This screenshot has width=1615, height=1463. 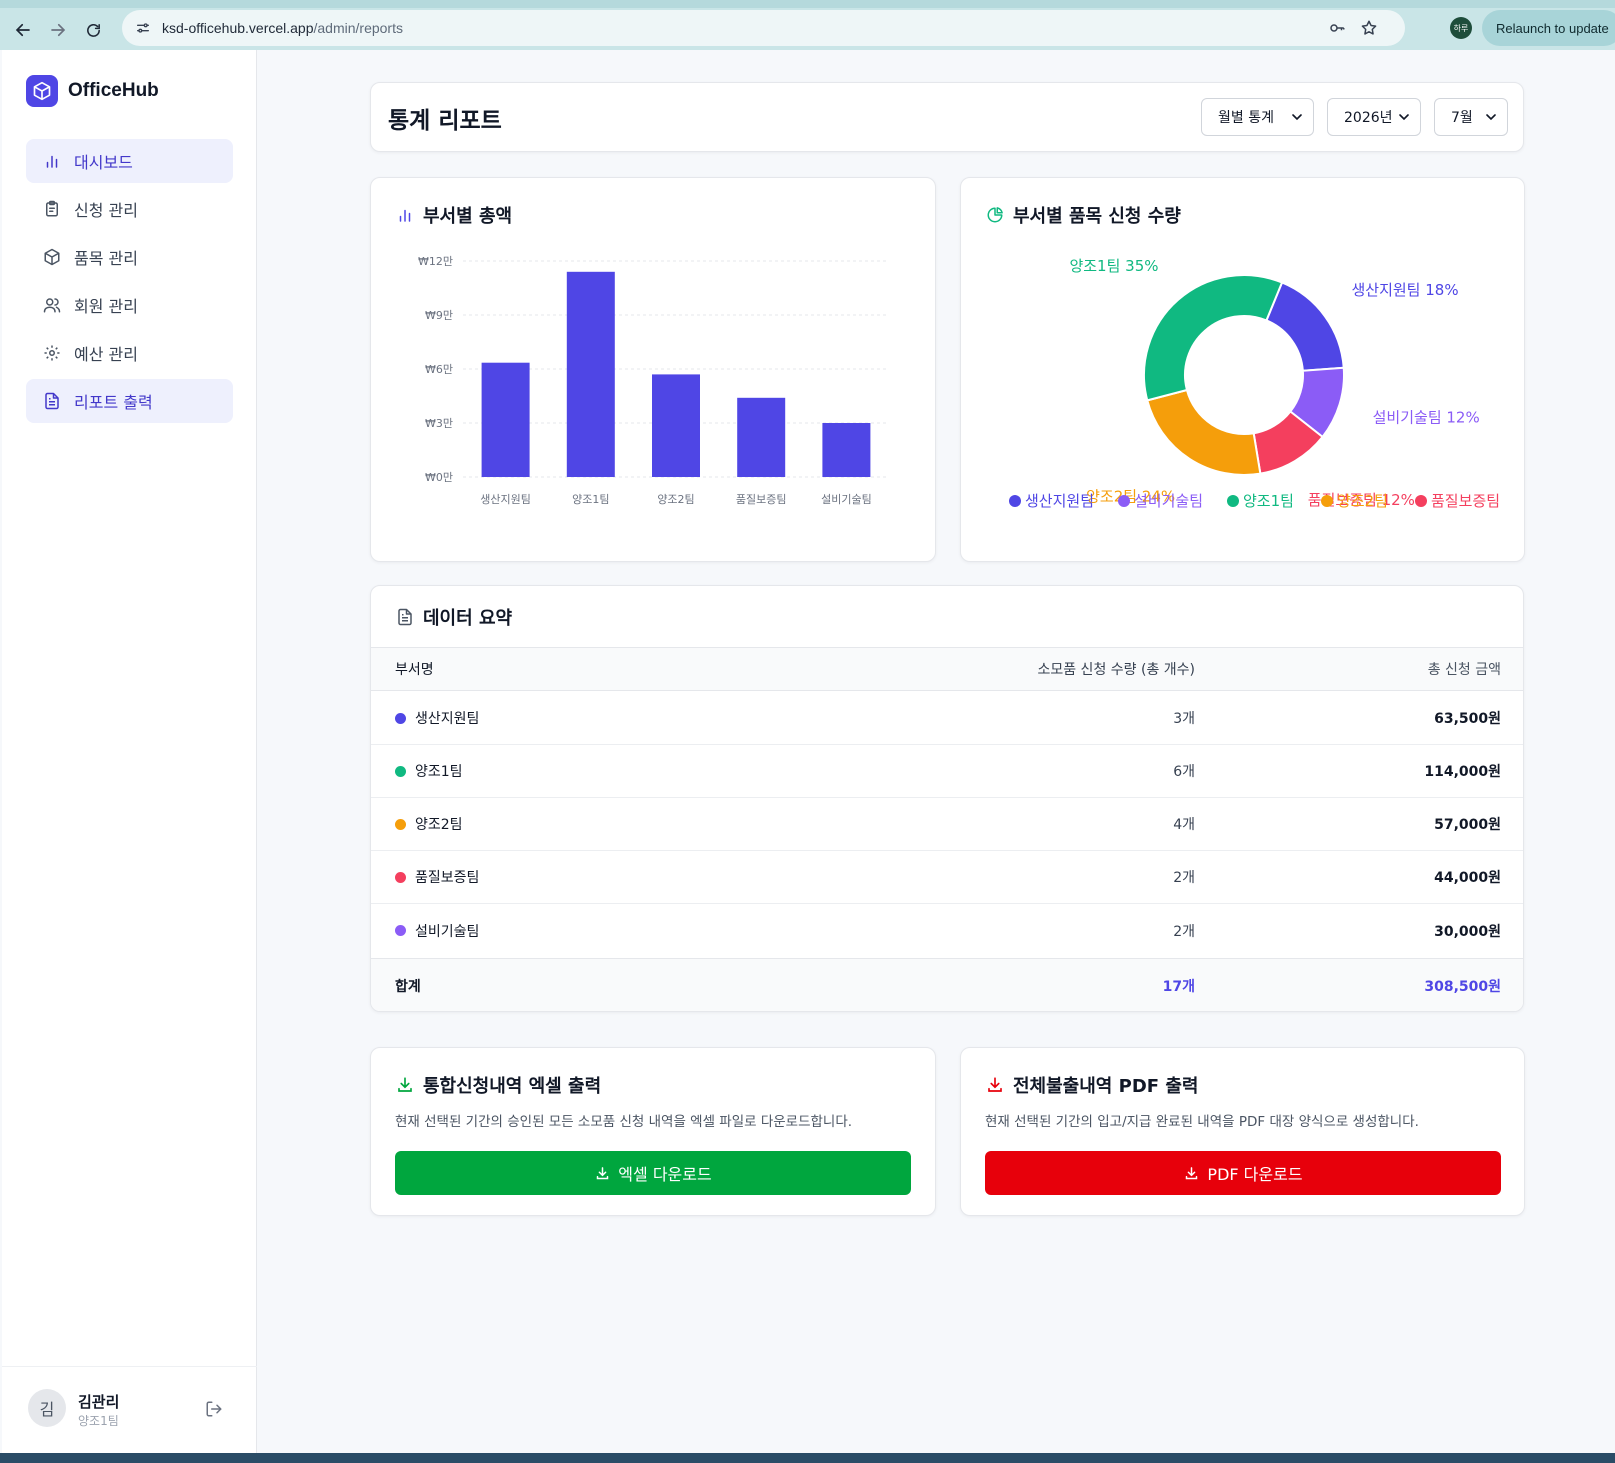 What do you see at coordinates (437, 877) in the screenshot?
I see `row-department: 품질보증팀` at bounding box center [437, 877].